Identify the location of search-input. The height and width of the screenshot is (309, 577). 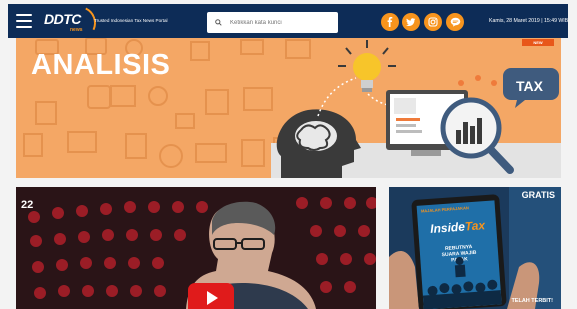
(277, 22).